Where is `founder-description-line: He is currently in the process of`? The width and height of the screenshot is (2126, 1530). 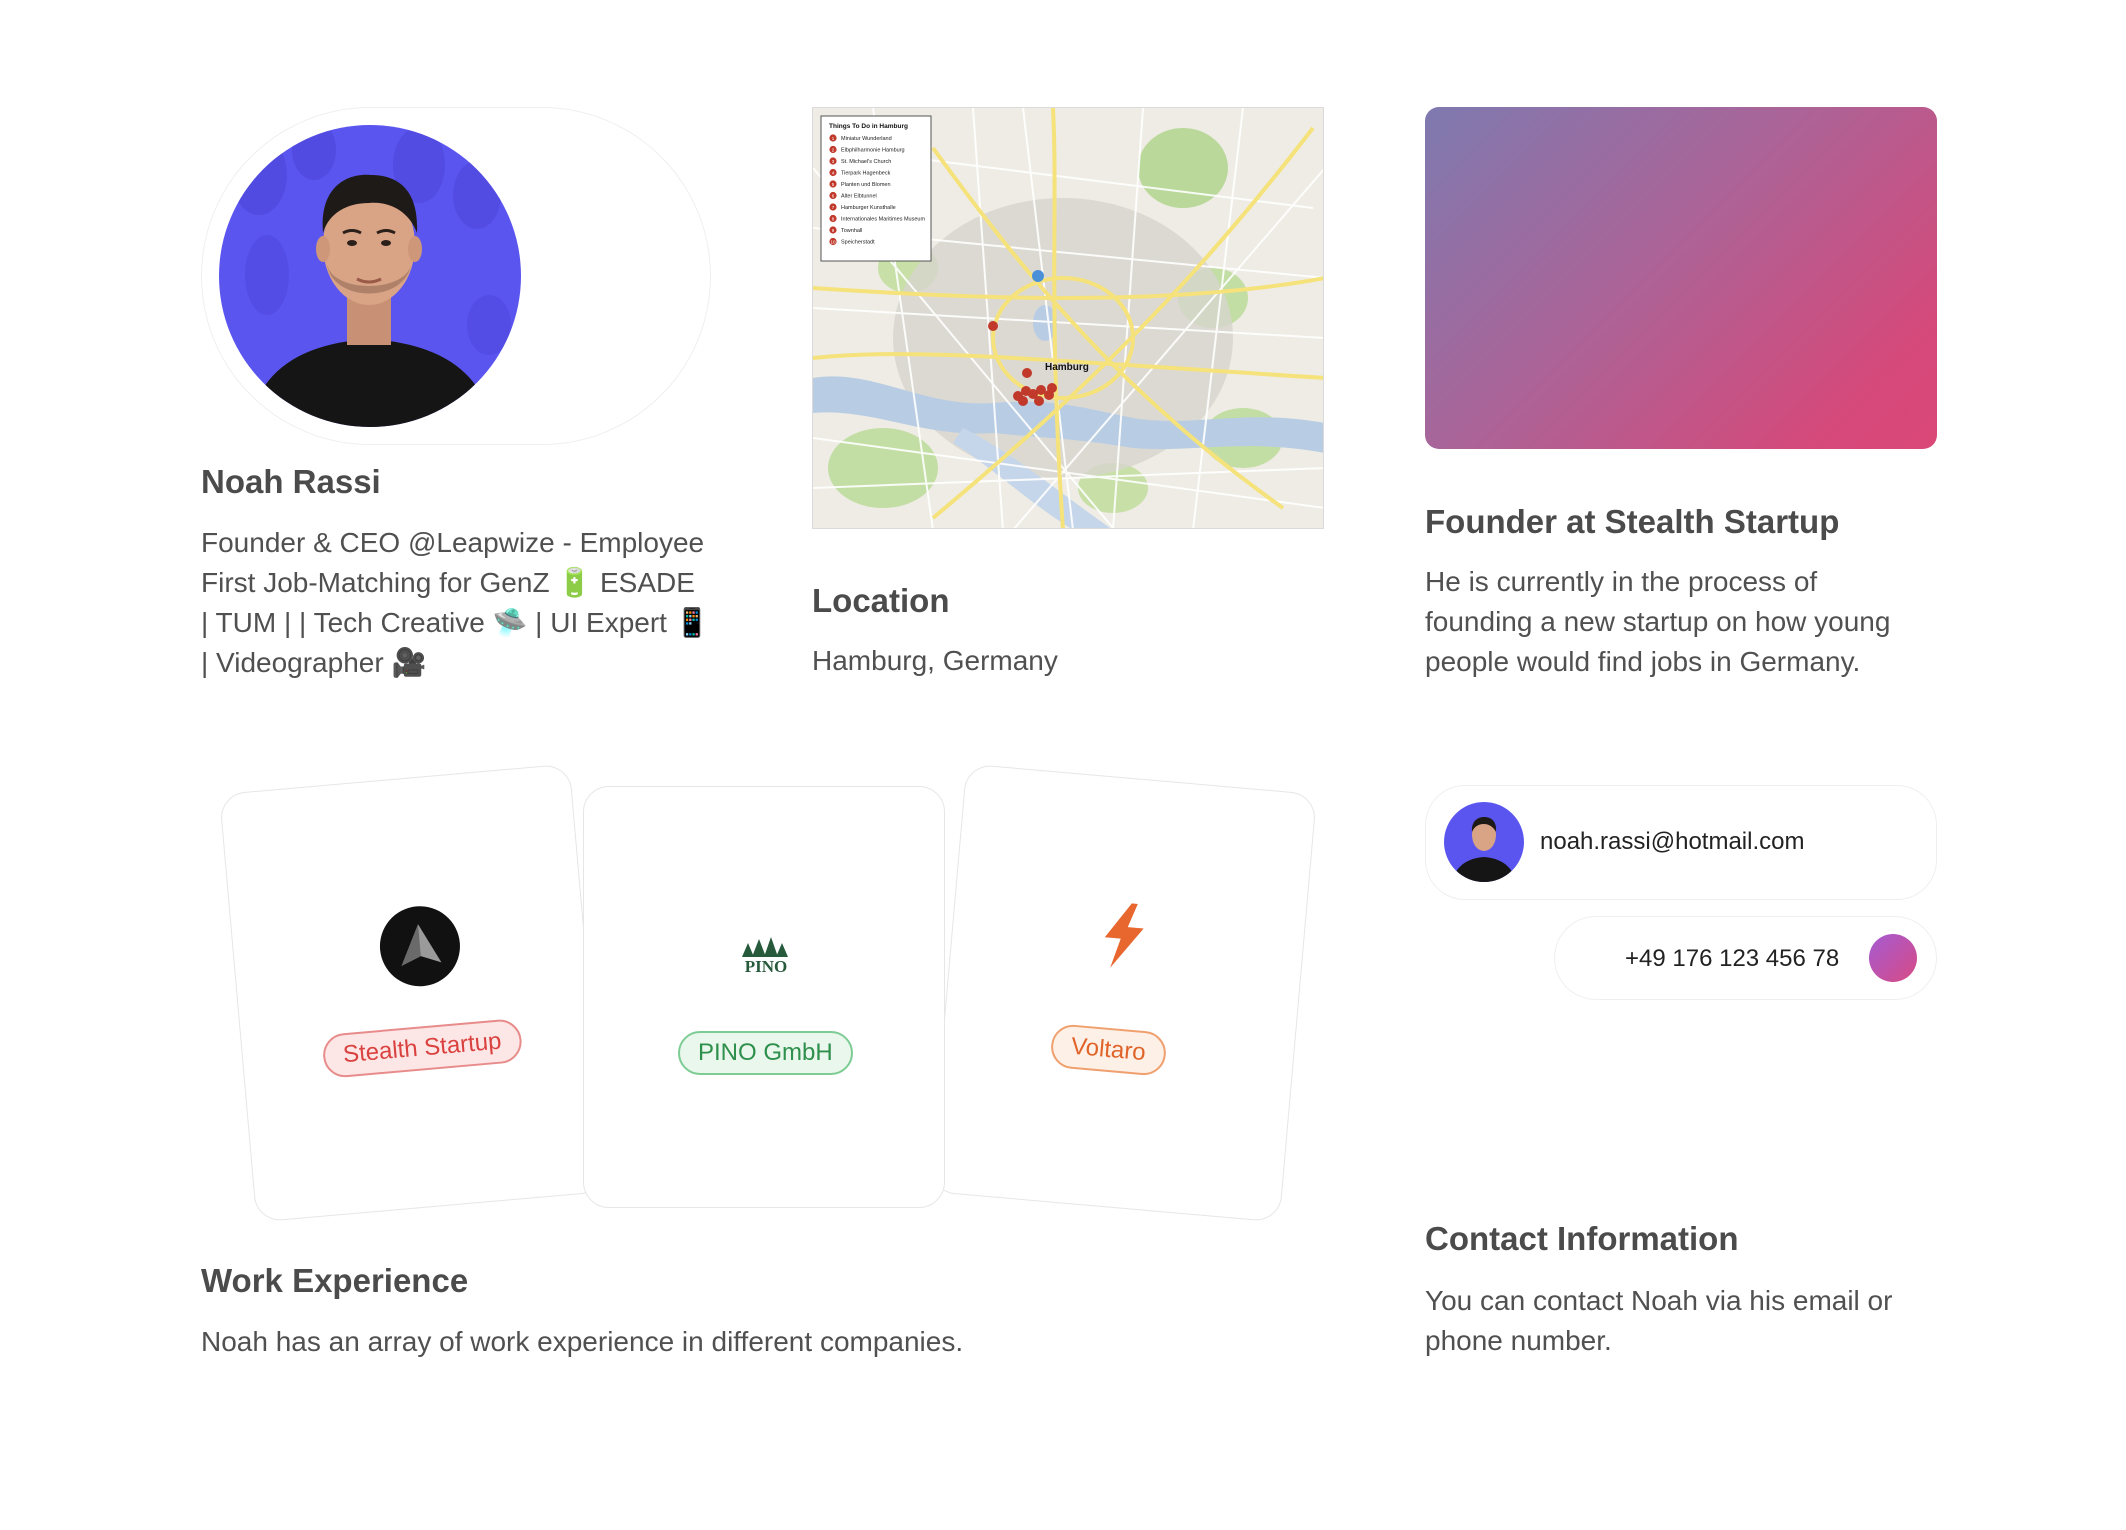 founder-description-line: He is currently in the process of is located at coordinates (1621, 581).